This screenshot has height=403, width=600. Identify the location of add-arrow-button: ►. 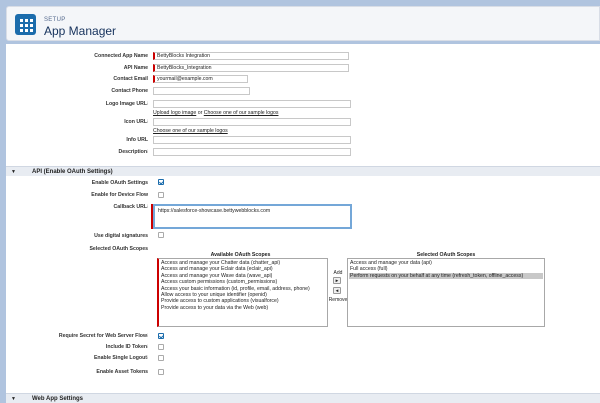
(337, 280).